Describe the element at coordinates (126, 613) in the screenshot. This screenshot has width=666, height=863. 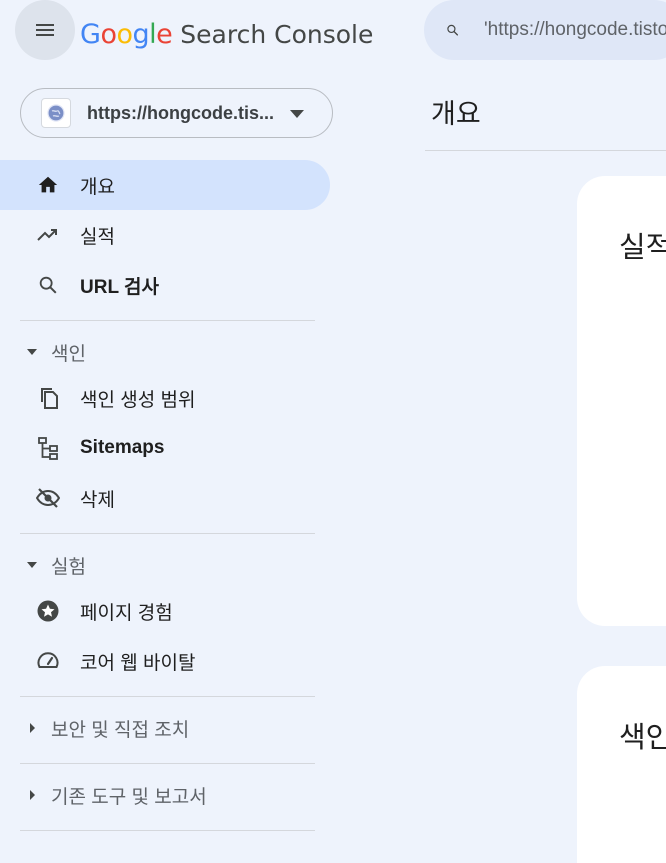
I see `sidebar-item-label: 페이지 경험` at that location.